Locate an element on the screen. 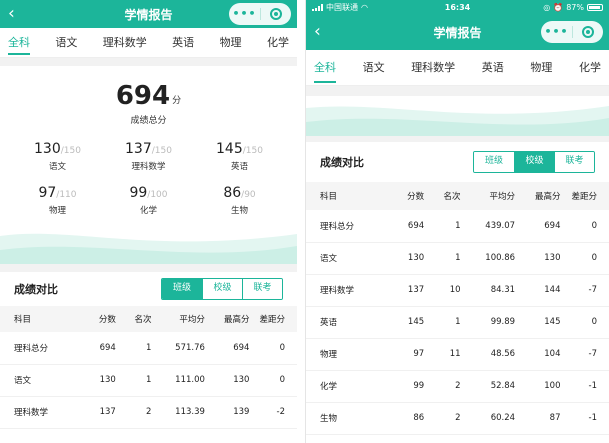  subject-score-value: 97 is located at coordinates (47, 193).